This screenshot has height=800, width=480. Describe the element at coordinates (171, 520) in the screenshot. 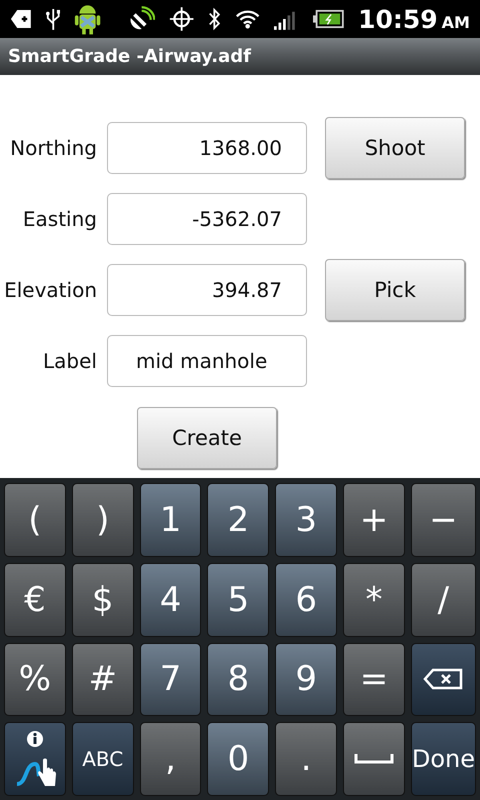

I see `keyboard-key: 1` at that location.